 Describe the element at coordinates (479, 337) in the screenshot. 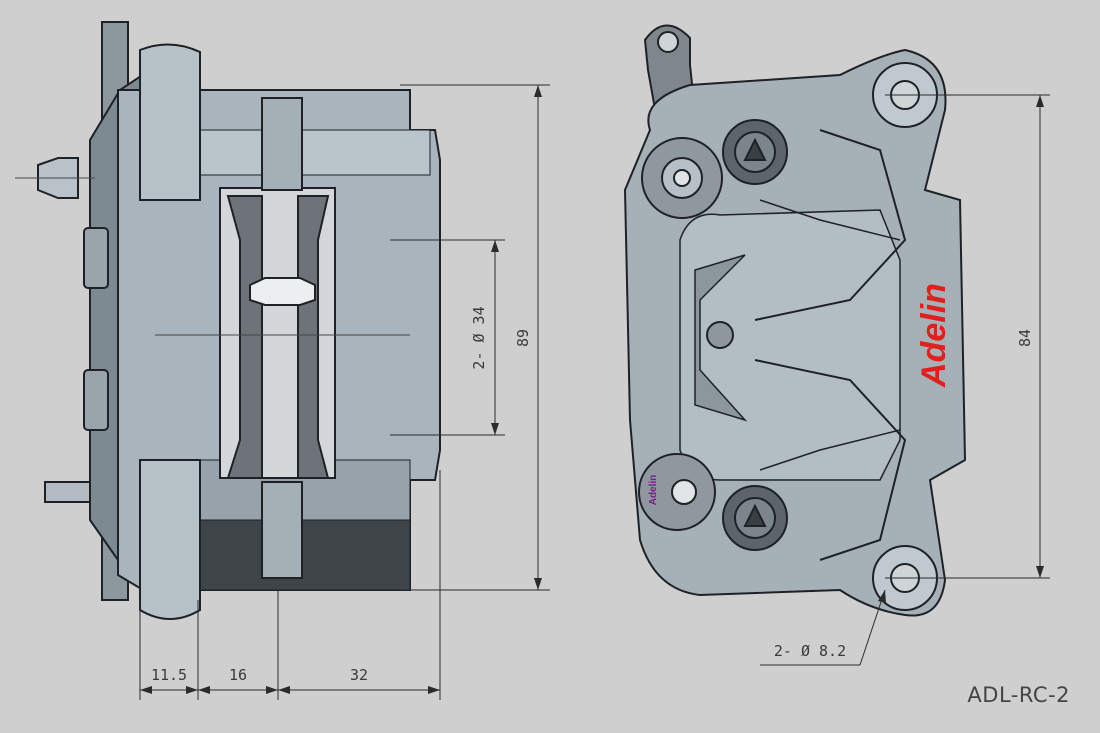

I see `dim-piston-diameter: 2- Ø 34` at that location.